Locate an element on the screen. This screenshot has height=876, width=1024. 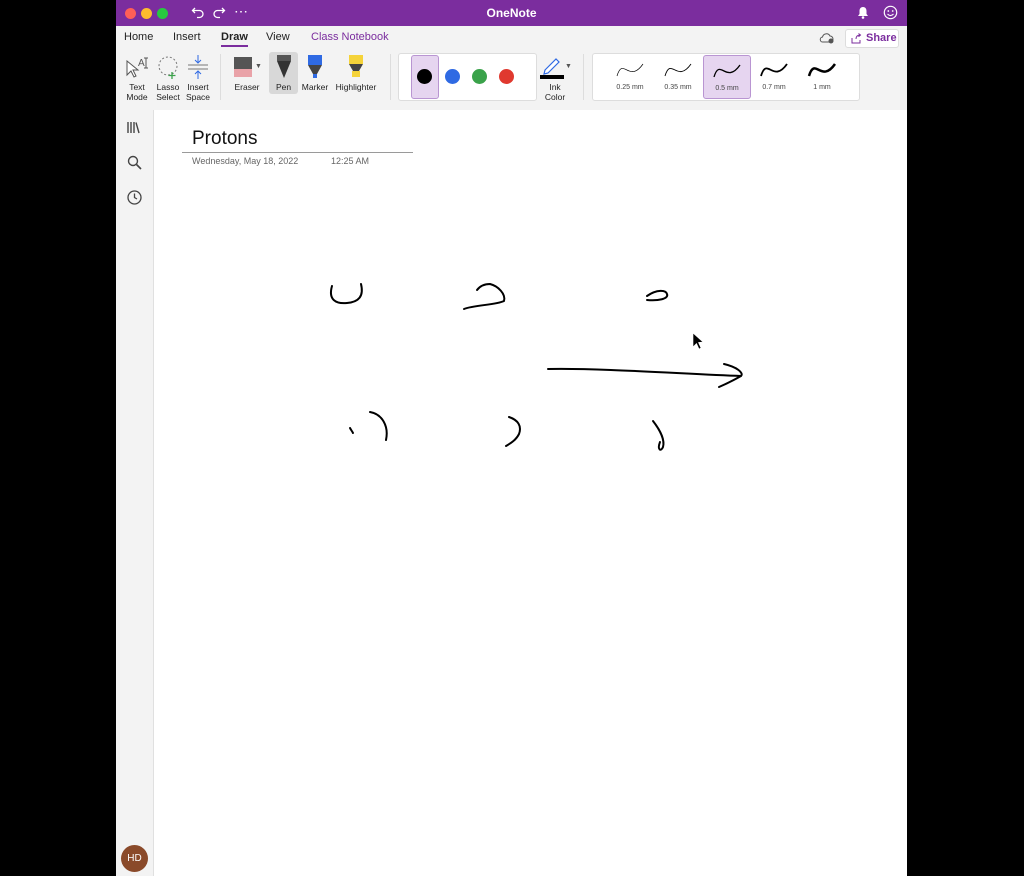
width-option-0-35mm: 0.35 mm is located at coordinates (678, 77).